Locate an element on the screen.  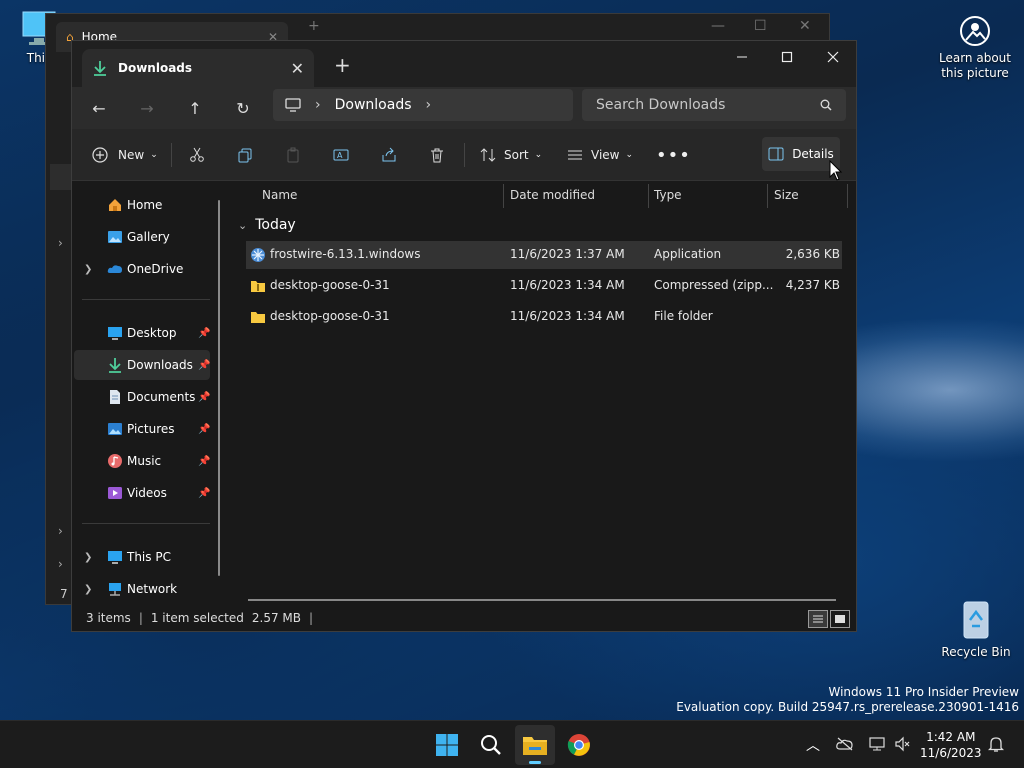
sidebar-item-downloads: Downloads 📌 is located at coordinates (142, 365).